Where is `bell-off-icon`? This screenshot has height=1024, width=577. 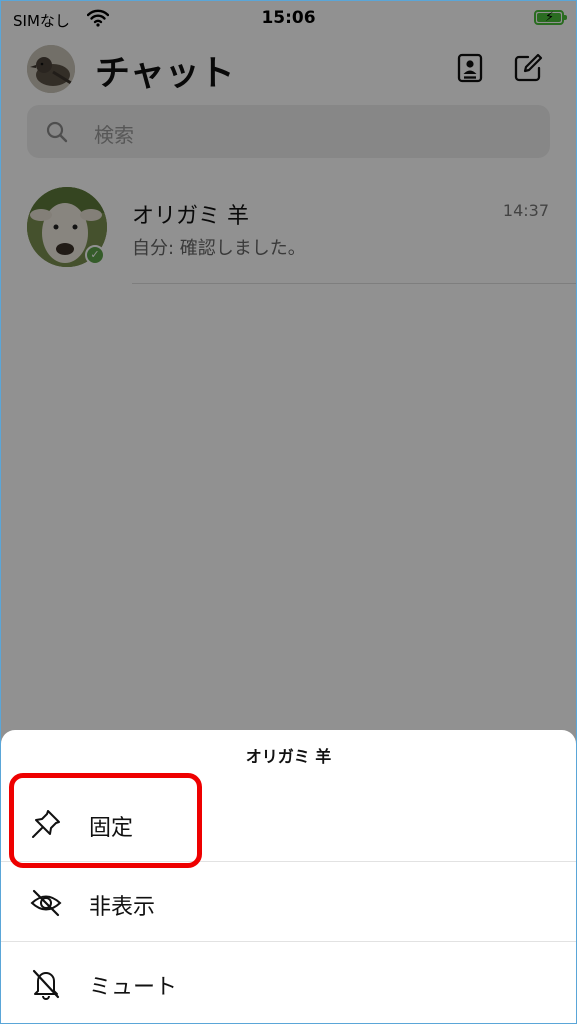 bell-off-icon is located at coordinates (46, 984).